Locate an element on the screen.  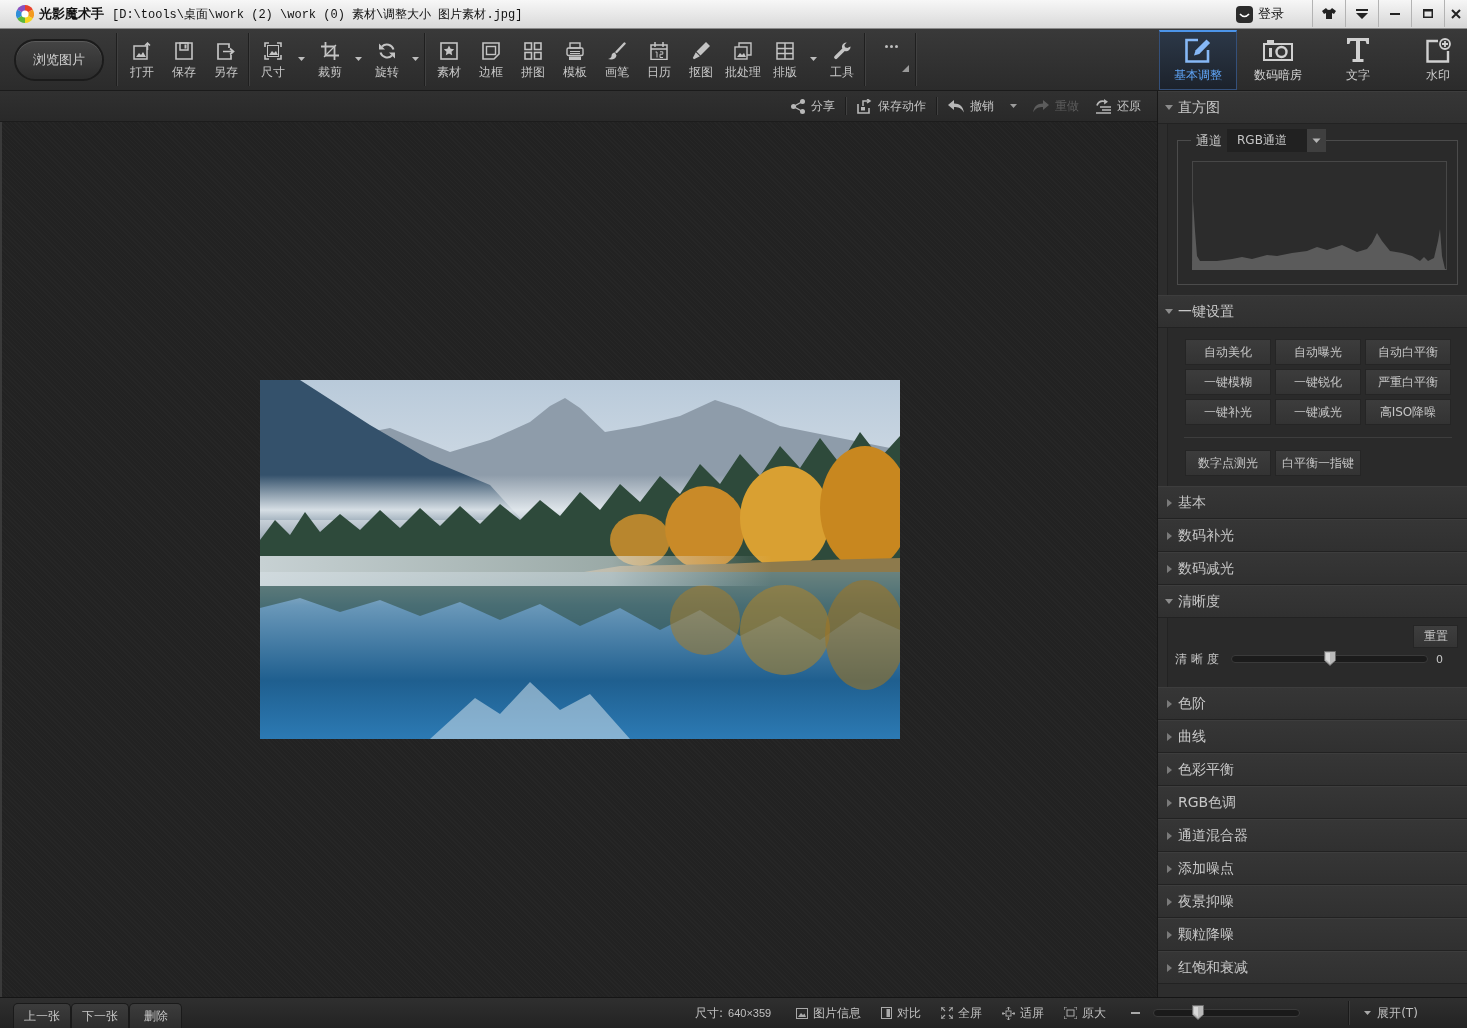
section-header: 一键设置 is located at coordinates (1312, 311).